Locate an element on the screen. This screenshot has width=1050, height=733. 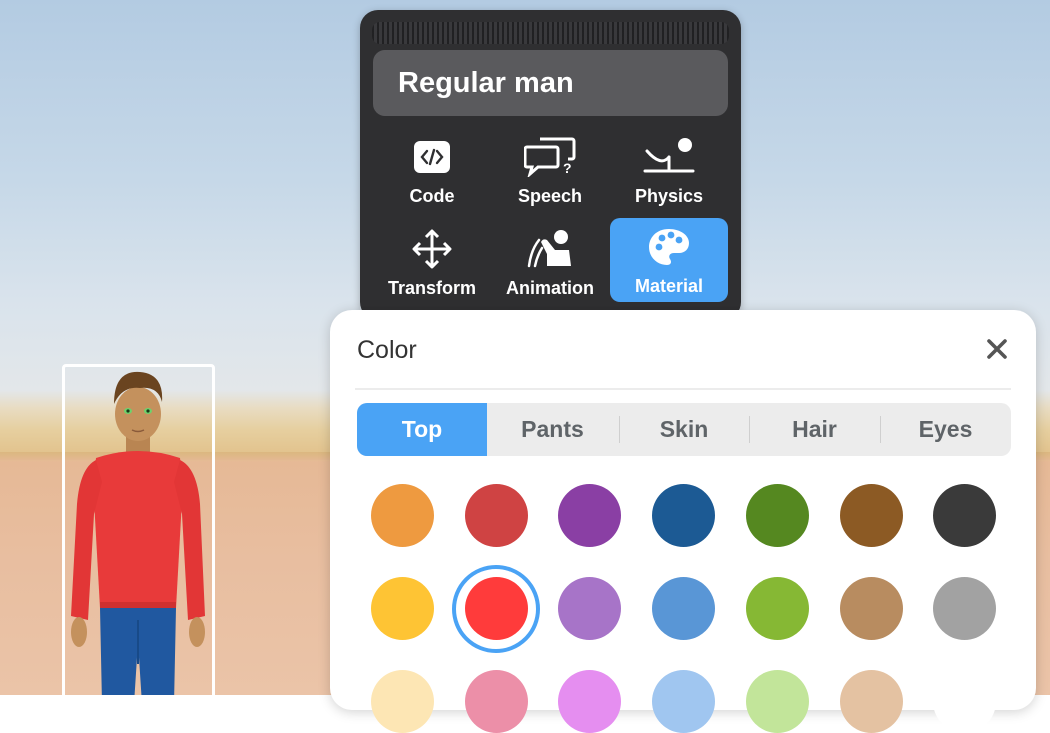
object-name-field: Regular man is located at coordinates (550, 83).